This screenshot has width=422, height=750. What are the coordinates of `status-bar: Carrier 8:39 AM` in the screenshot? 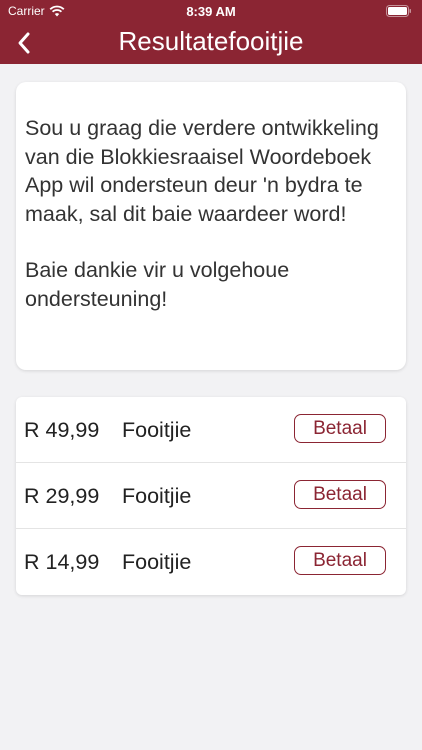 It's located at (211, 11).